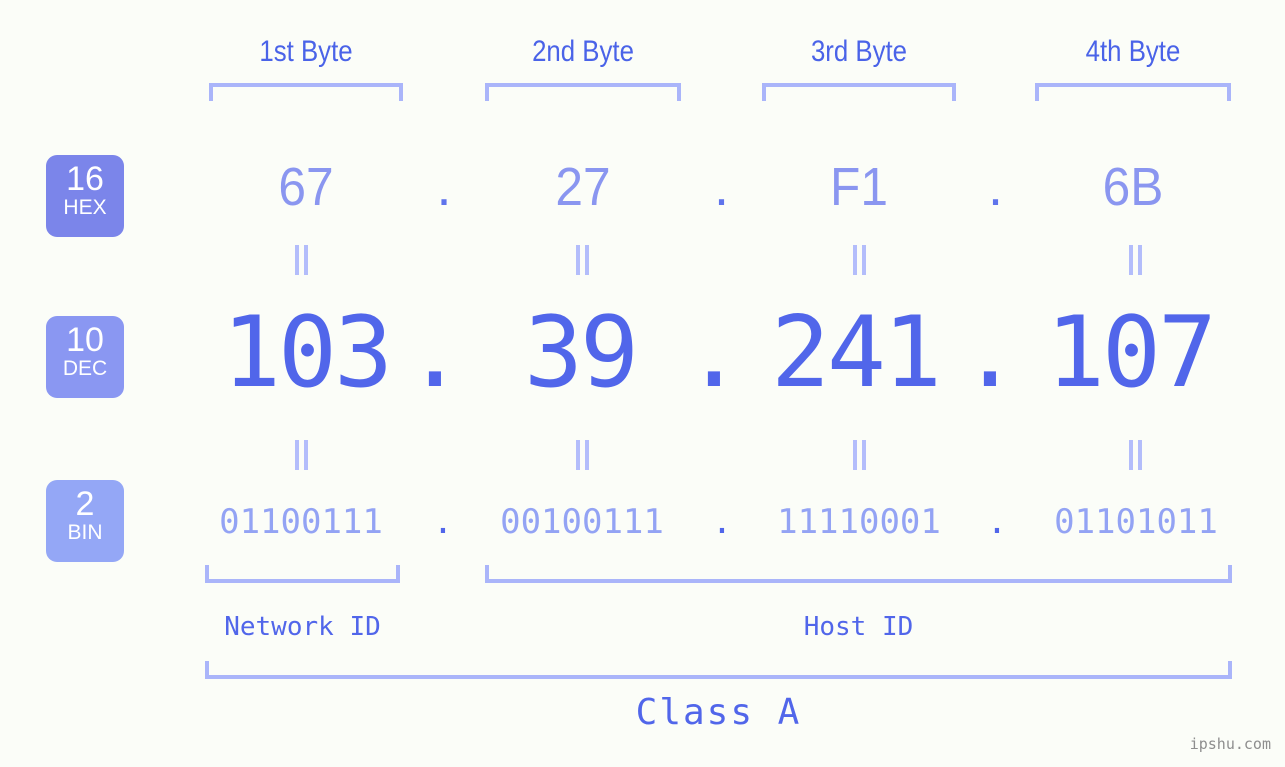  I want to click on dec-byte-3: 241, so click(856, 353).